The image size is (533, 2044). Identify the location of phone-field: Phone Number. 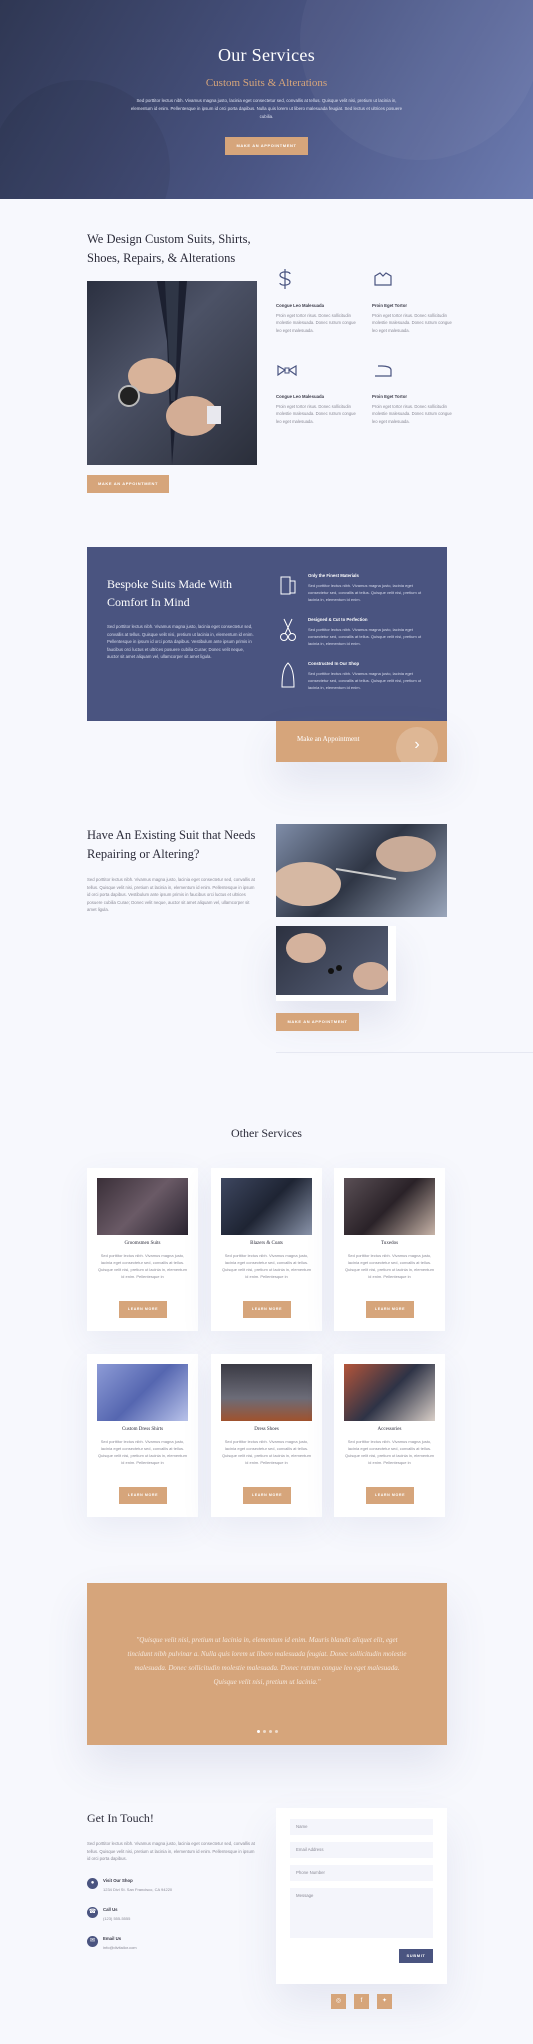
(361, 1873).